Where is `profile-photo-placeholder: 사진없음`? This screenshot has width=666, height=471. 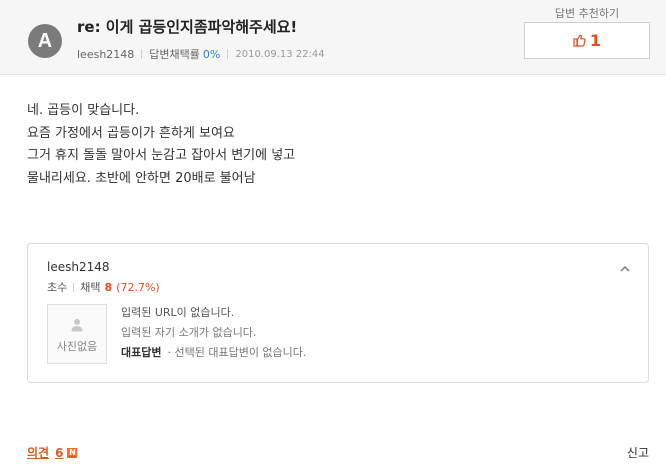
profile-photo-placeholder: 사진없음 is located at coordinates (77, 334).